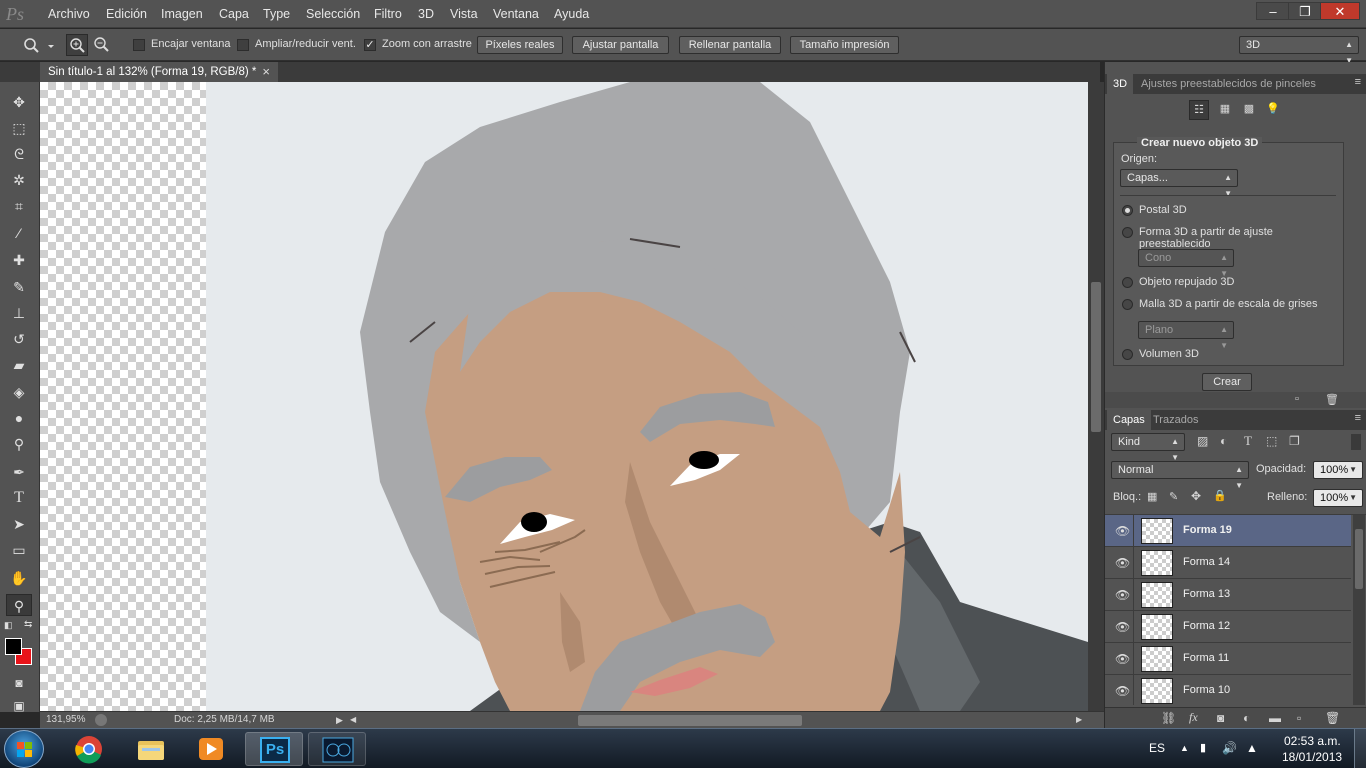  What do you see at coordinates (1273, 110) in the screenshot?
I see `light-filter-icon: 💡` at bounding box center [1273, 110].